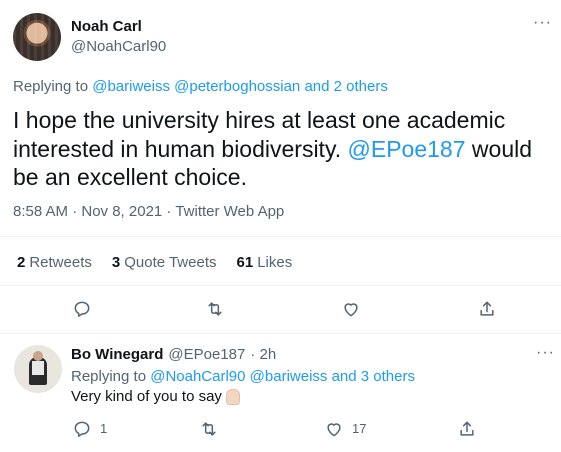 This screenshot has width=561, height=452. I want to click on reply-like-count: 17, so click(359, 428).